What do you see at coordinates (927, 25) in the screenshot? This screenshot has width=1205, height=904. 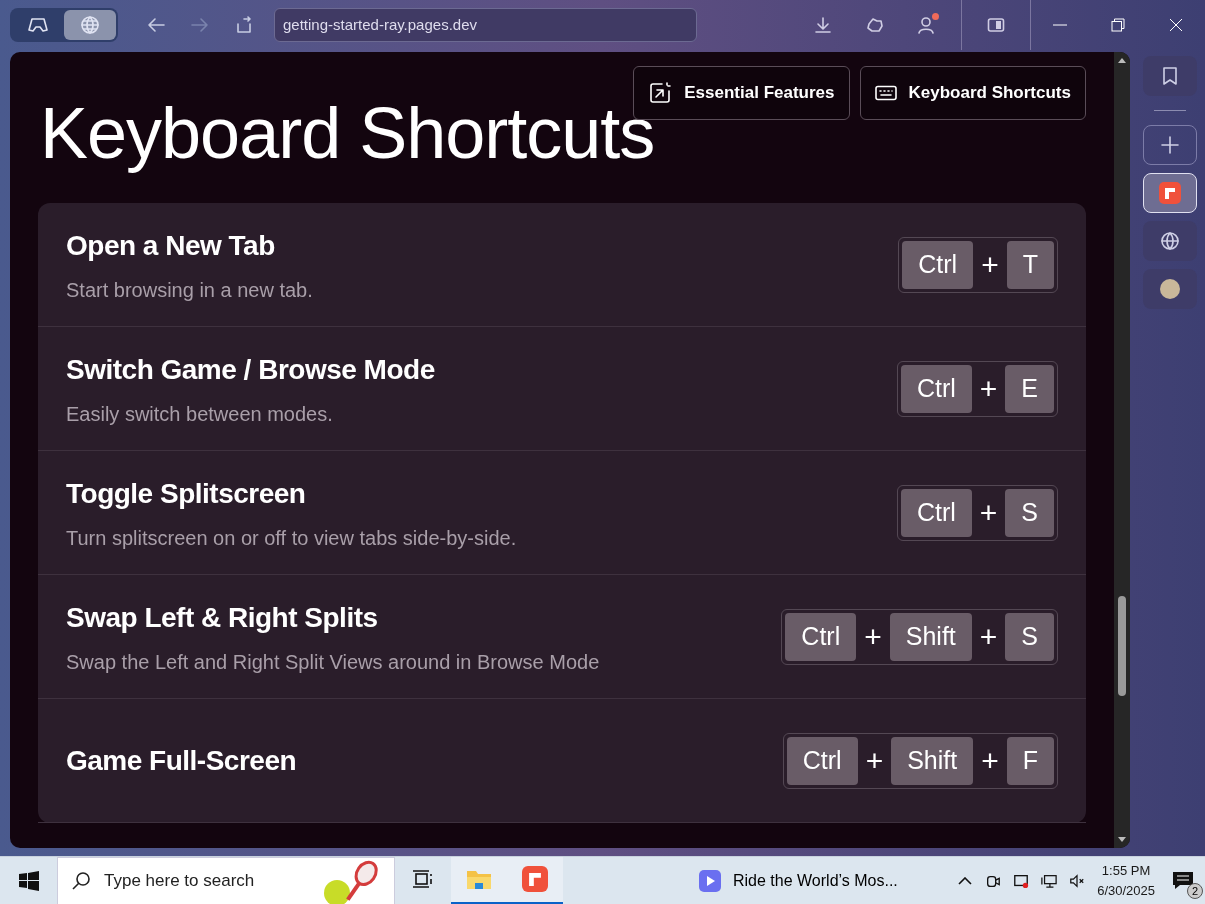 I see `person-icon` at bounding box center [927, 25].